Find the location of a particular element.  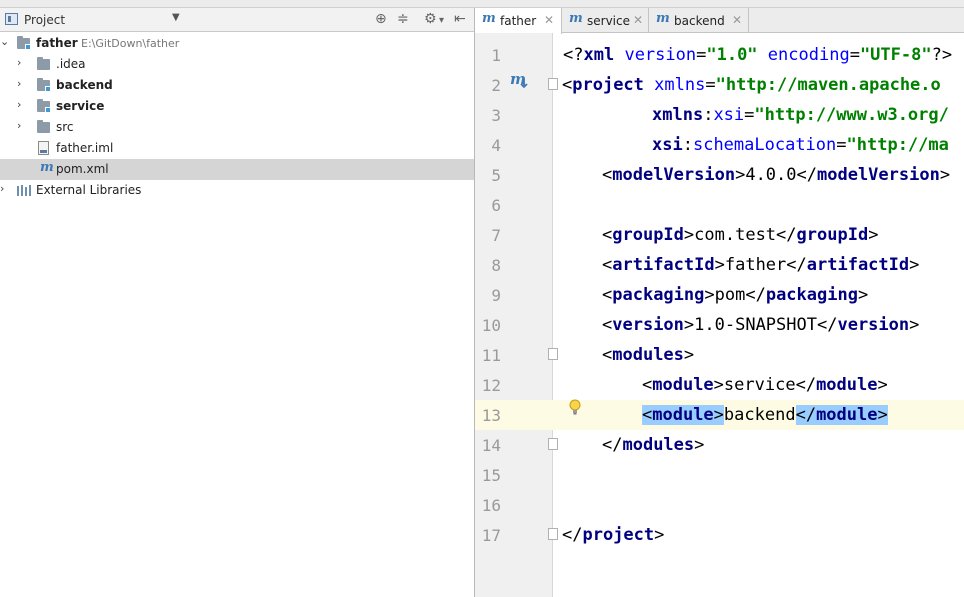

line-number: 15 is located at coordinates (491, 475).